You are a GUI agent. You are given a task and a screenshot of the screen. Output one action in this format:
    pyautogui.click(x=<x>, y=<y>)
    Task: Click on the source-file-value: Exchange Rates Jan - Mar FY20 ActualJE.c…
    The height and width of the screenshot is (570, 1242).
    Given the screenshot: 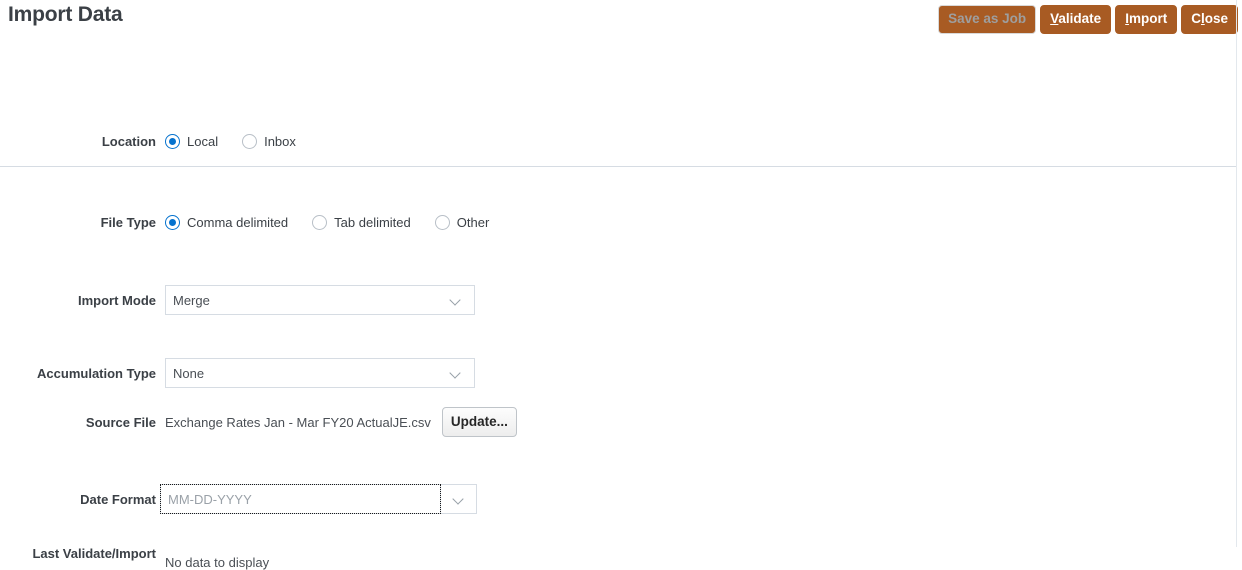 What is the action you would take?
    pyautogui.click(x=298, y=422)
    